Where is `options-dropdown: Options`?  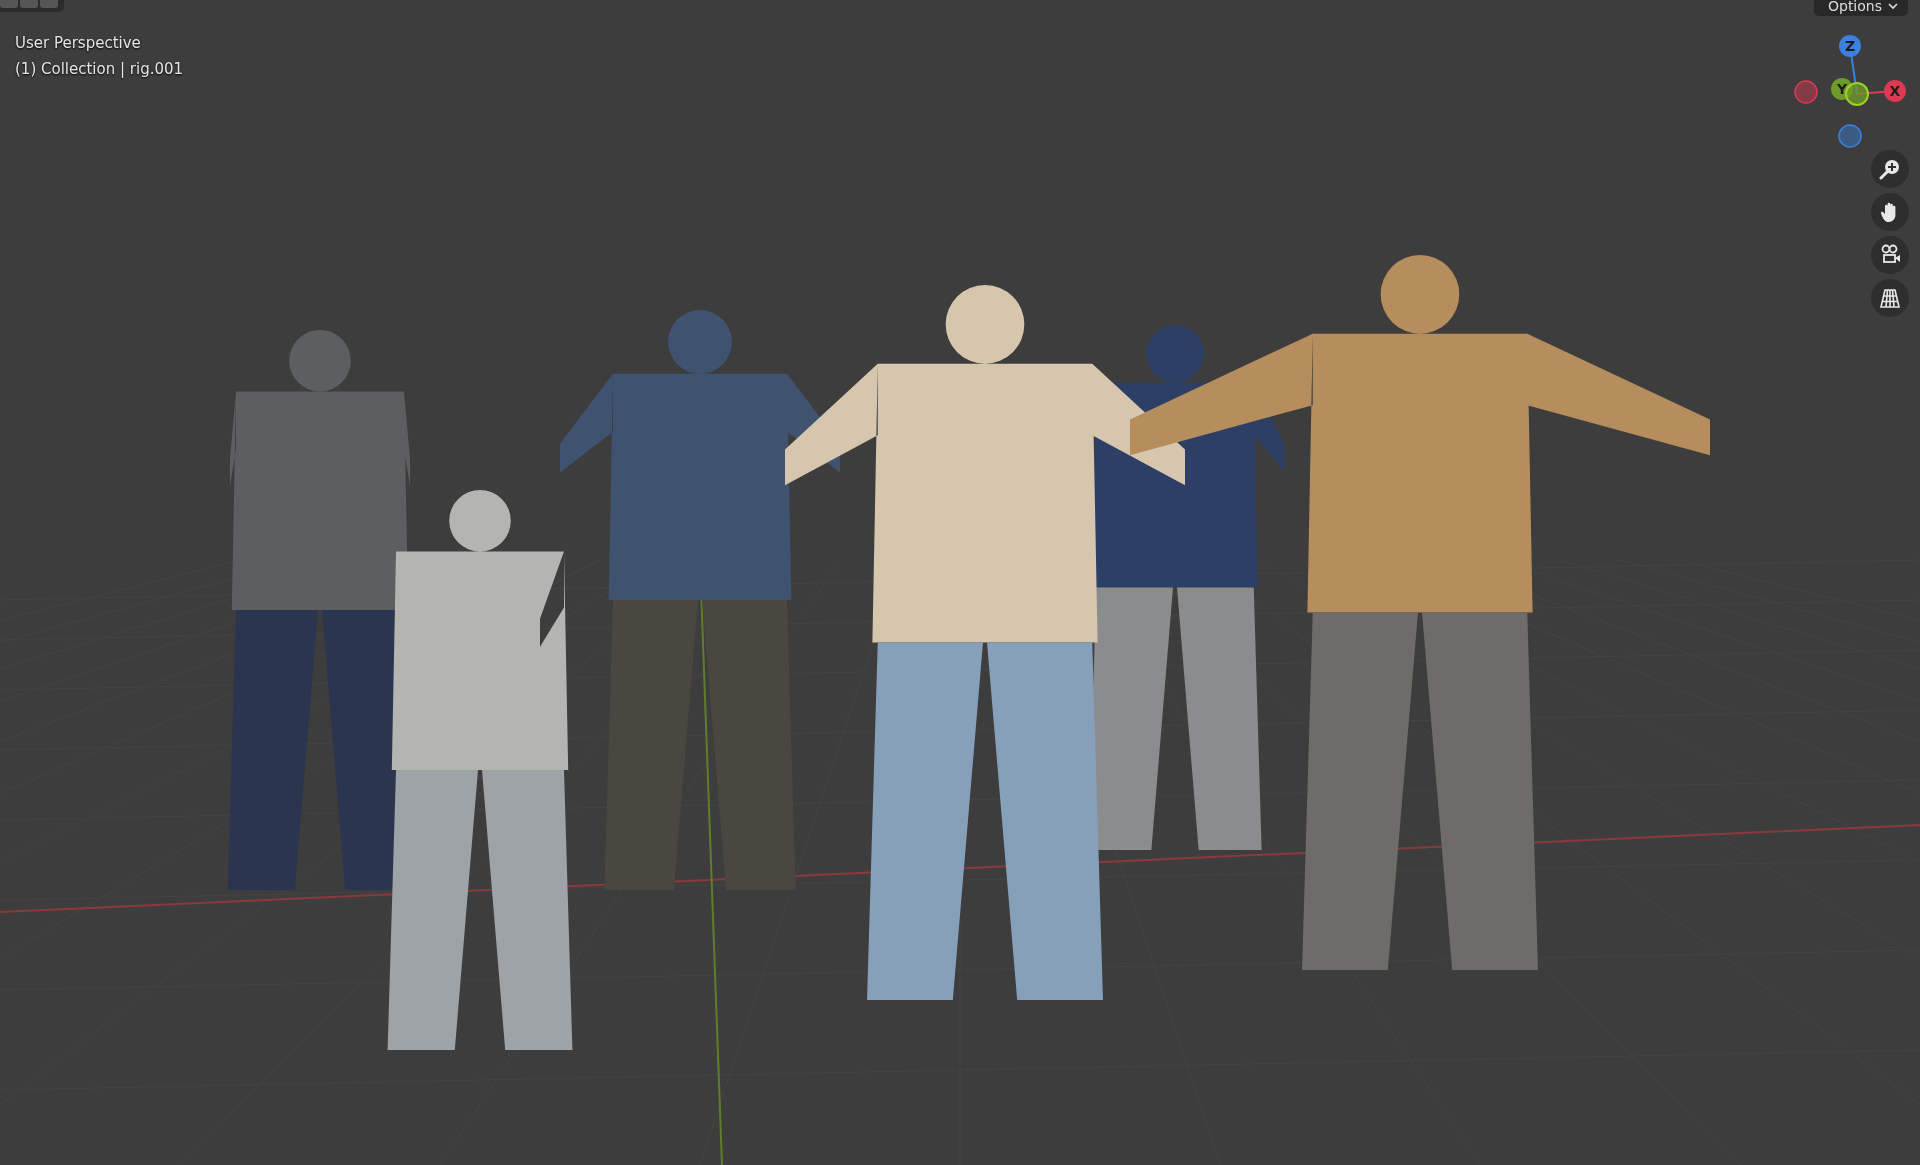 options-dropdown: Options is located at coordinates (1860, 8).